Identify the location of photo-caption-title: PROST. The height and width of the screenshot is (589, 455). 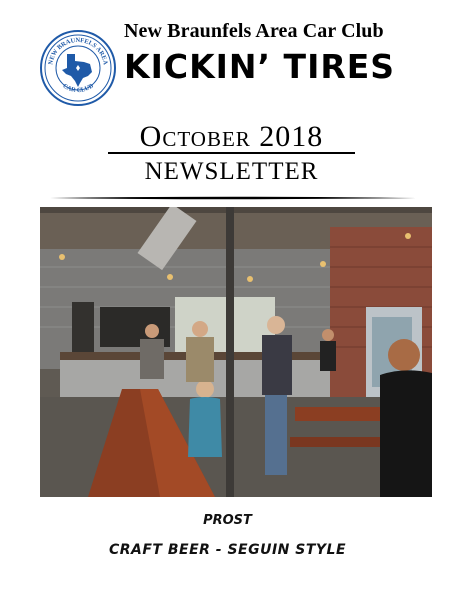
(227, 520).